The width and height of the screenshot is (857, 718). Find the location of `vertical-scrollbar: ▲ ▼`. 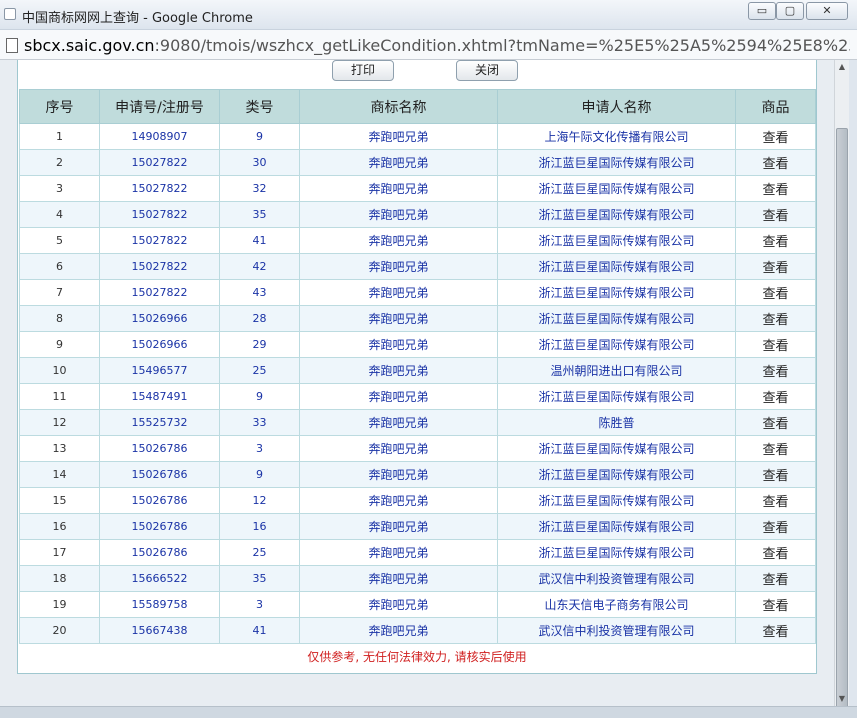

vertical-scrollbar: ▲ ▼ is located at coordinates (841, 384).